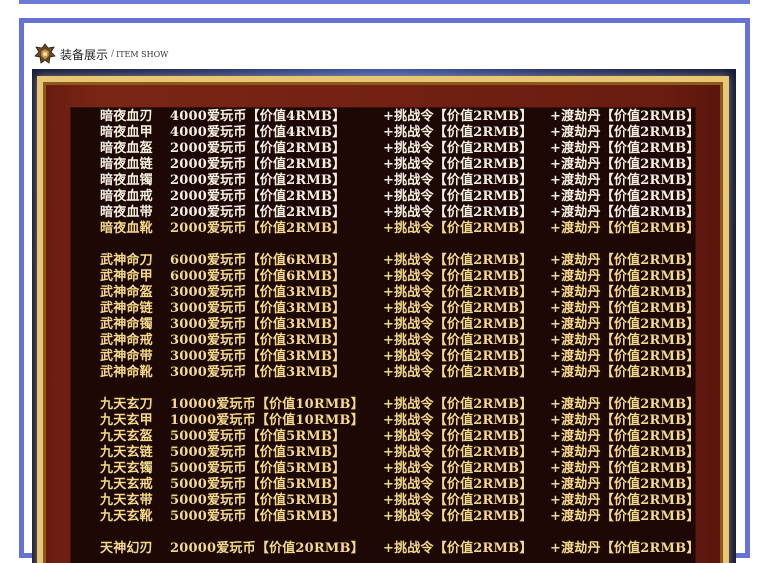  I want to click on item-name: 武神命戒, so click(126, 340).